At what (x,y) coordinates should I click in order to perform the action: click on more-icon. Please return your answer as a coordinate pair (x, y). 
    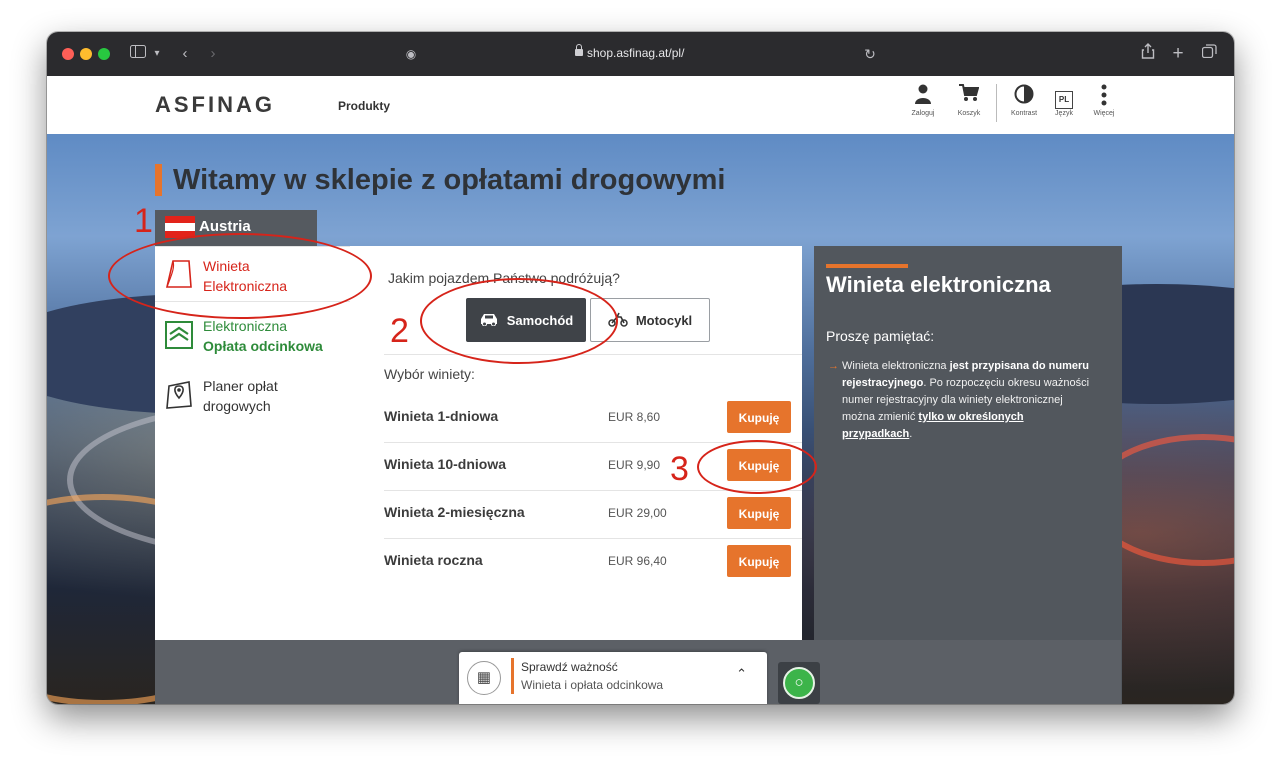
    Looking at the image, I should click on (1104, 96).